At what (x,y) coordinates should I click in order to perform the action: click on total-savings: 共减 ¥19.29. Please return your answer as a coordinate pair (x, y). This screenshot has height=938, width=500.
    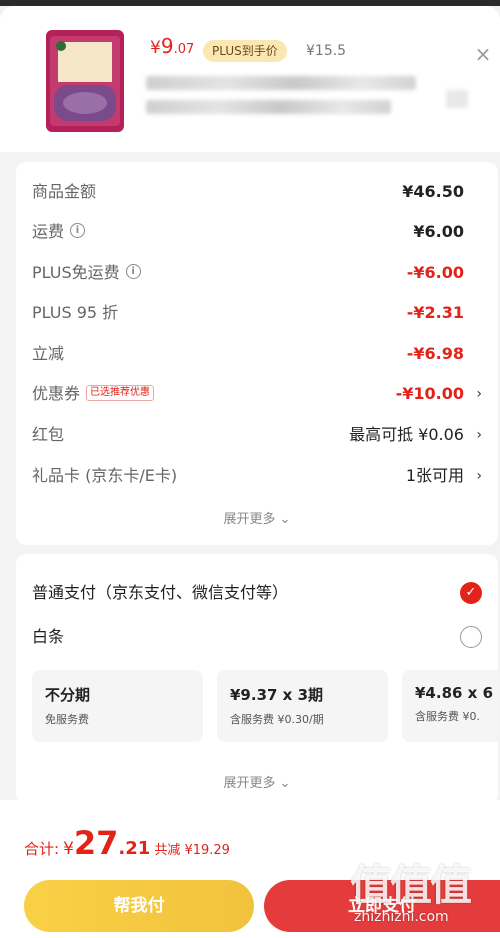
    Looking at the image, I should click on (192, 850).